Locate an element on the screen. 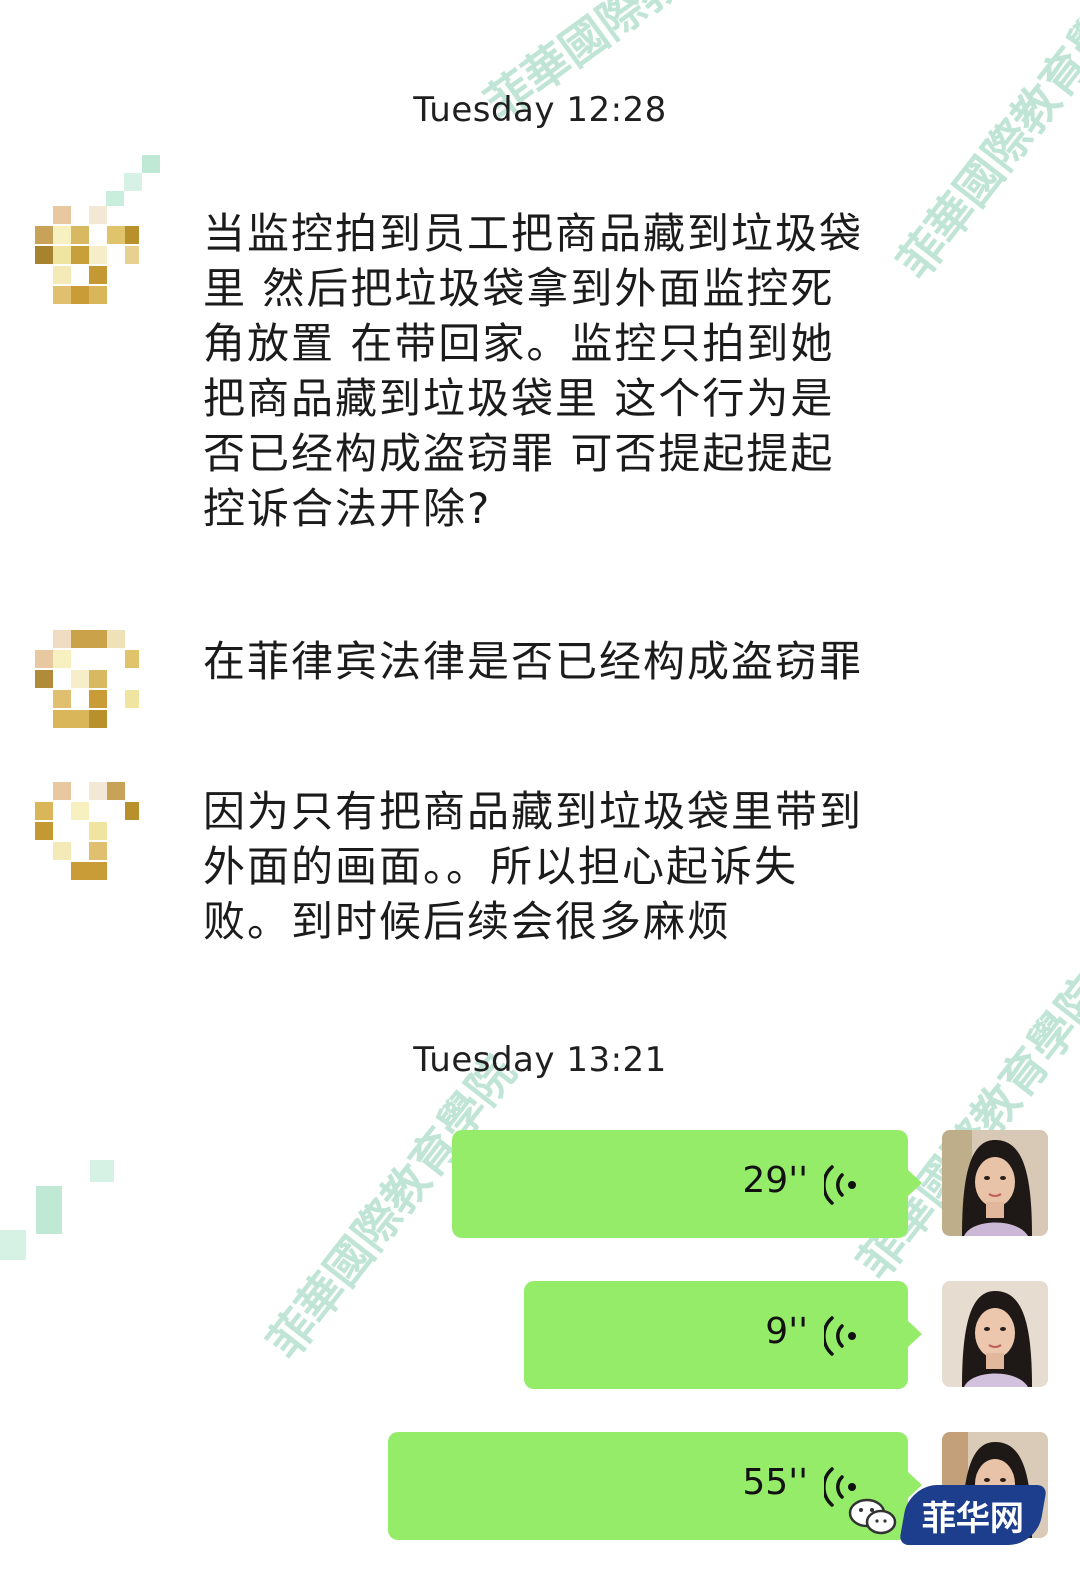  site-logo: 菲华网 is located at coordinates (973, 1515).